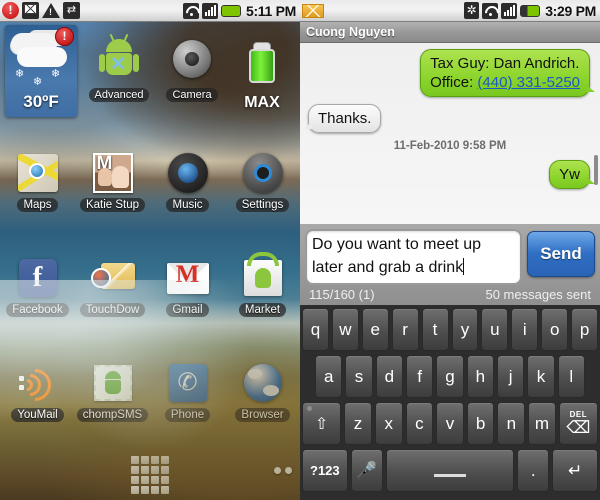 The height and width of the screenshot is (500, 600). What do you see at coordinates (585, 329) in the screenshot?
I see `key-p: p` at bounding box center [585, 329].